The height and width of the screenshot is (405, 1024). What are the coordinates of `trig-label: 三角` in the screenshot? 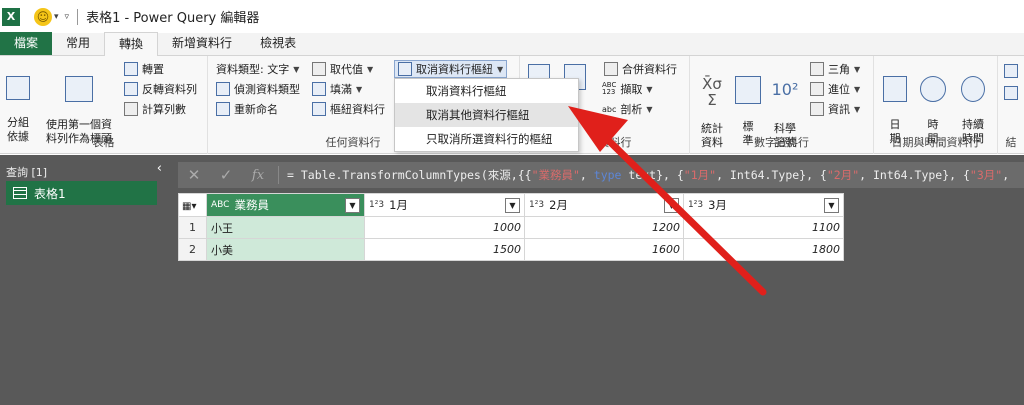 It's located at (839, 69).